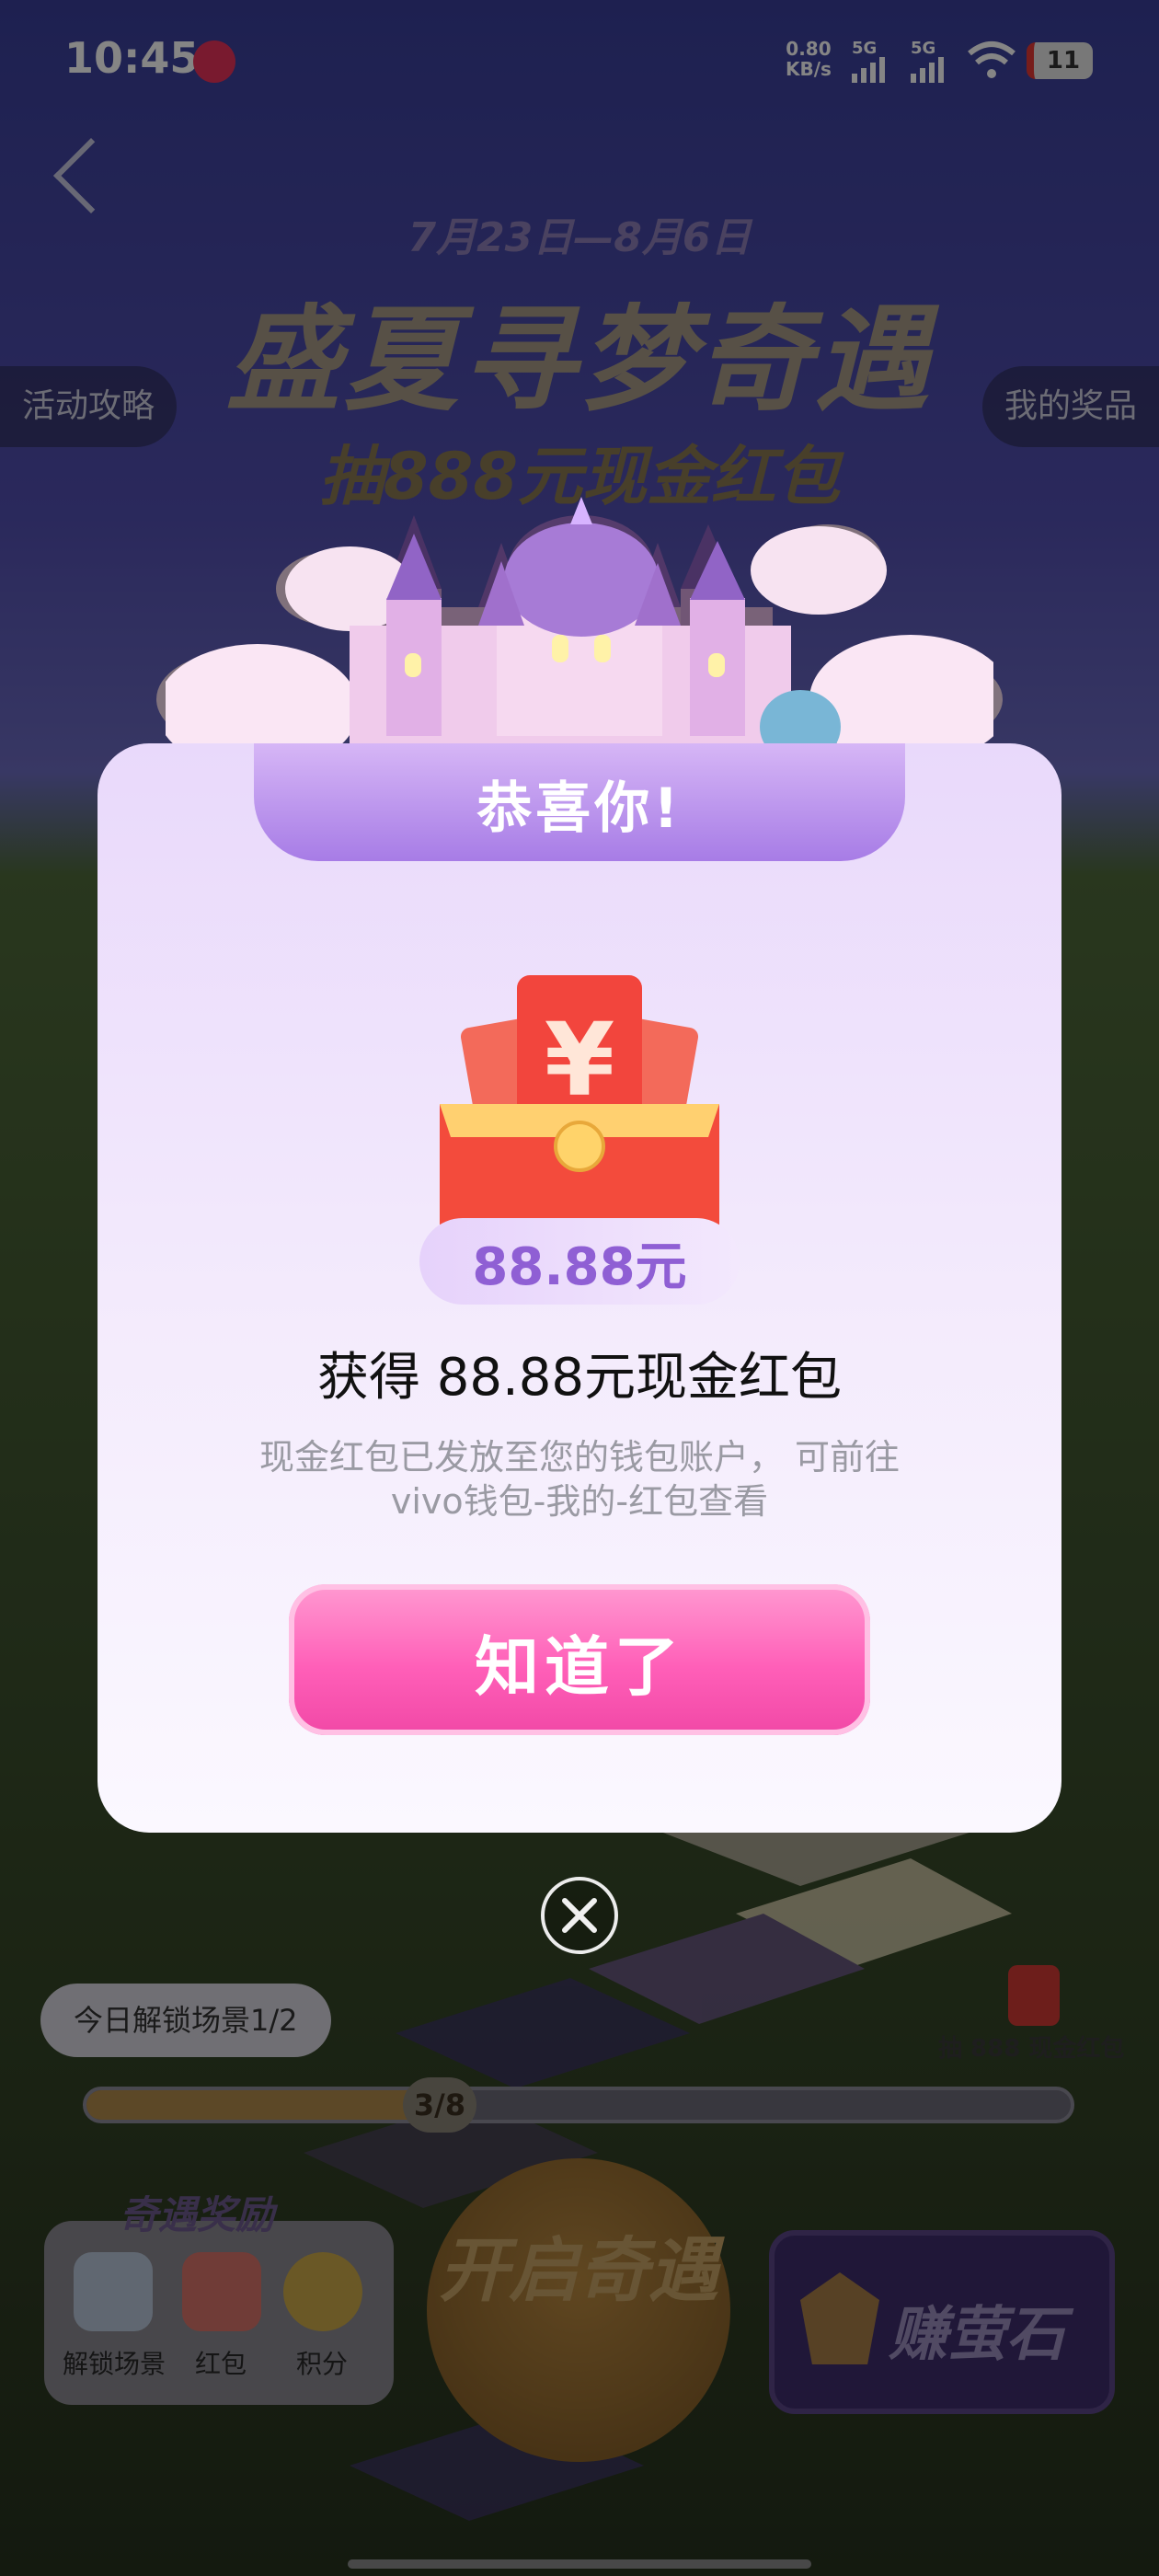 Image resolution: width=1159 pixels, height=2576 pixels. I want to click on red-envelope-icon: ¥, so click(579, 1106).